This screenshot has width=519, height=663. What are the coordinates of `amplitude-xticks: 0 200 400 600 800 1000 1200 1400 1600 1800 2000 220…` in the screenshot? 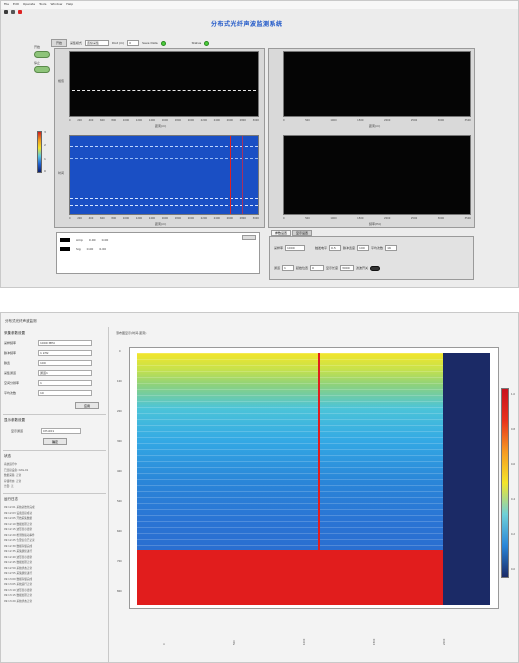 It's located at (164, 120).